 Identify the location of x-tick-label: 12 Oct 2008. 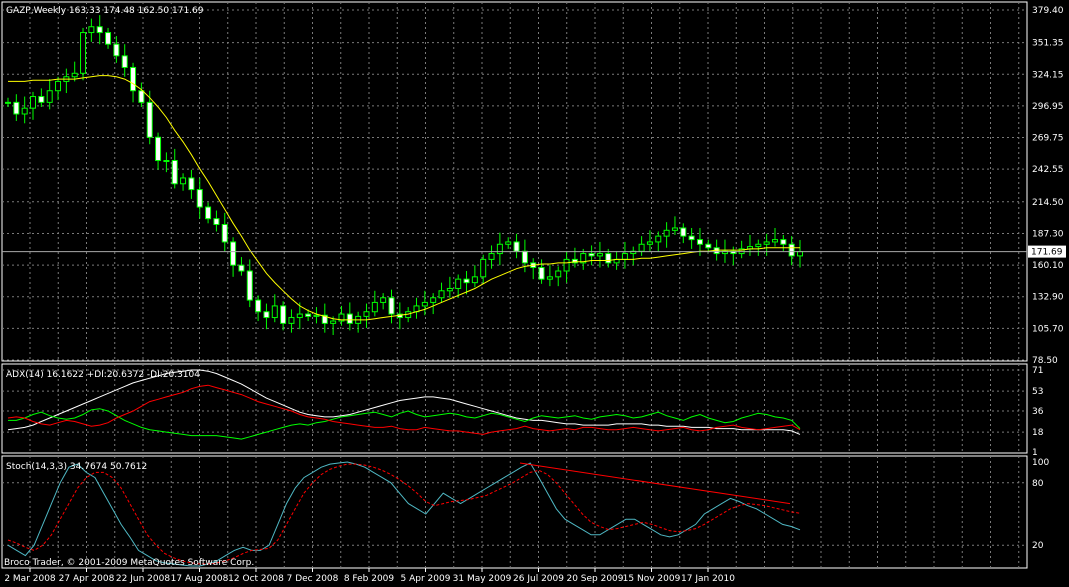
(256, 579).